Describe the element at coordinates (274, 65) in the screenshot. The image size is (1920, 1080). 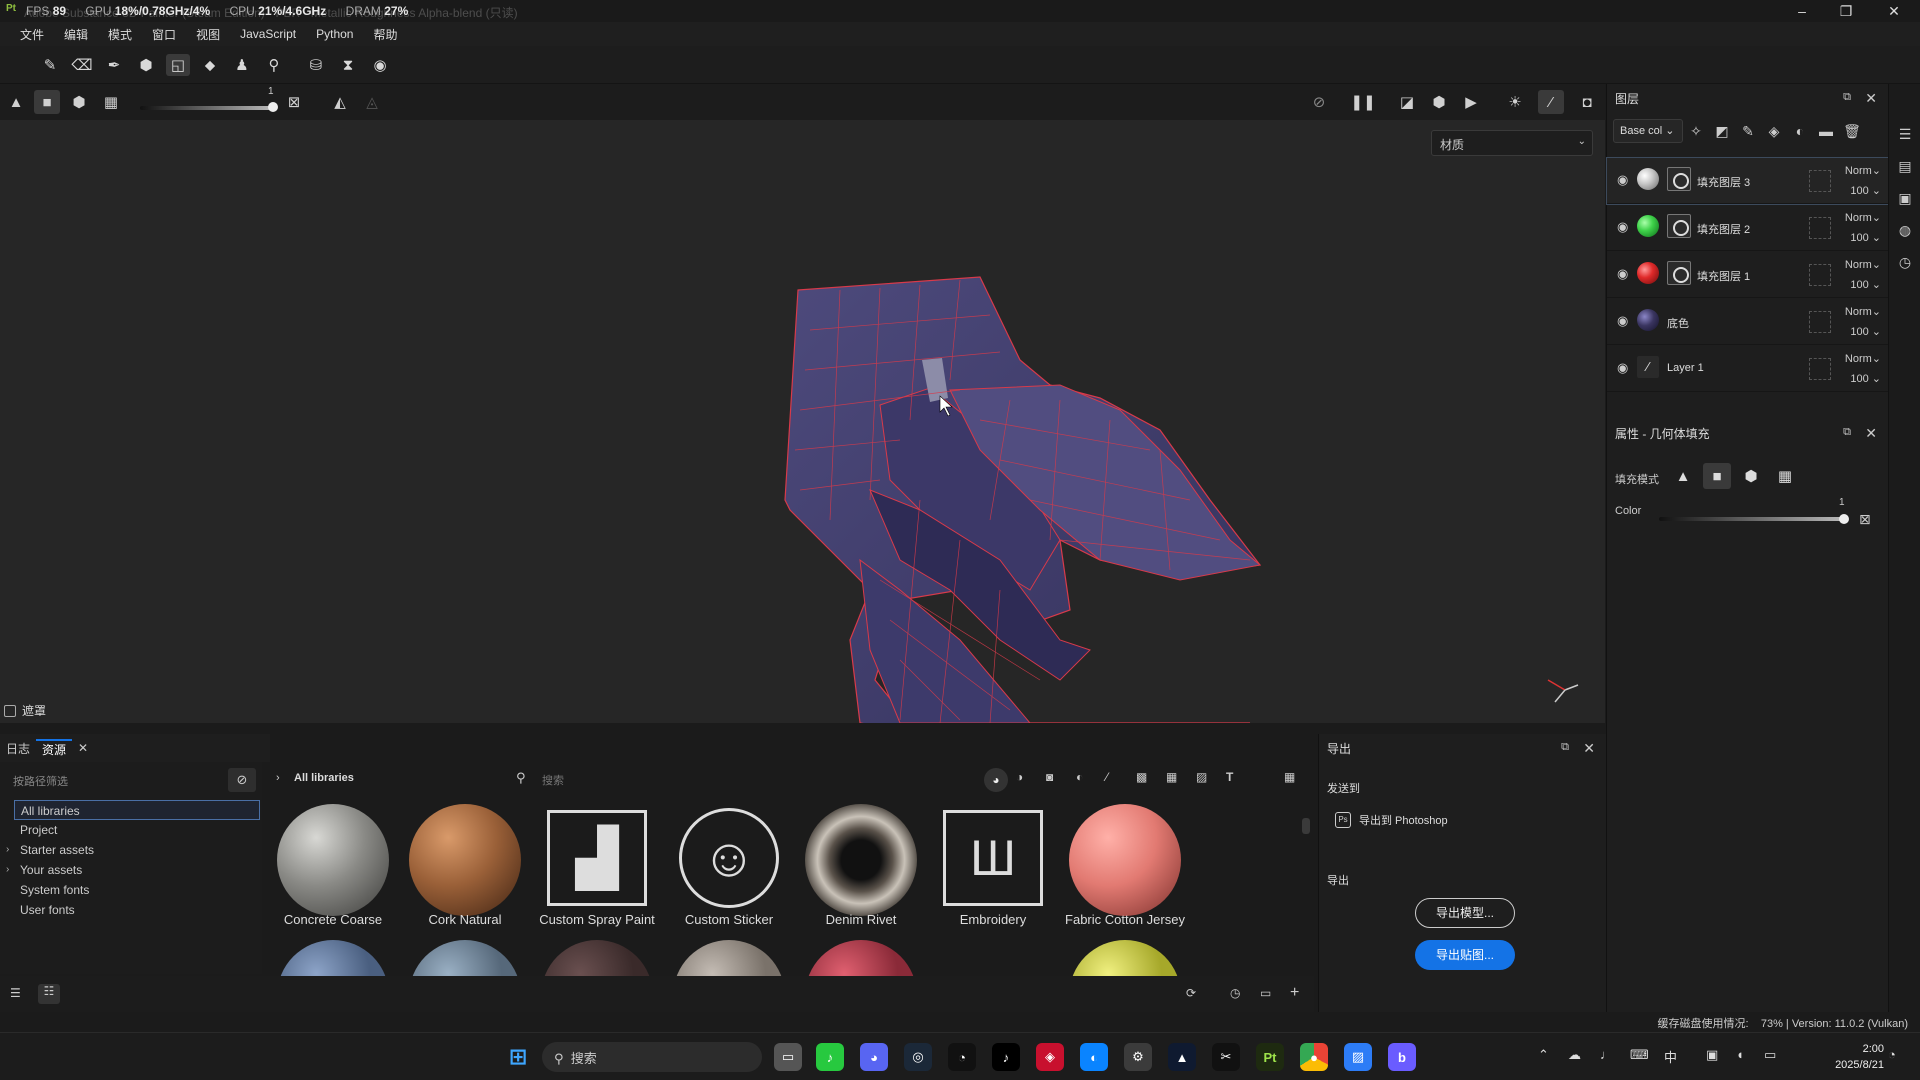
I see `color-picker-icon: ⚲` at that location.